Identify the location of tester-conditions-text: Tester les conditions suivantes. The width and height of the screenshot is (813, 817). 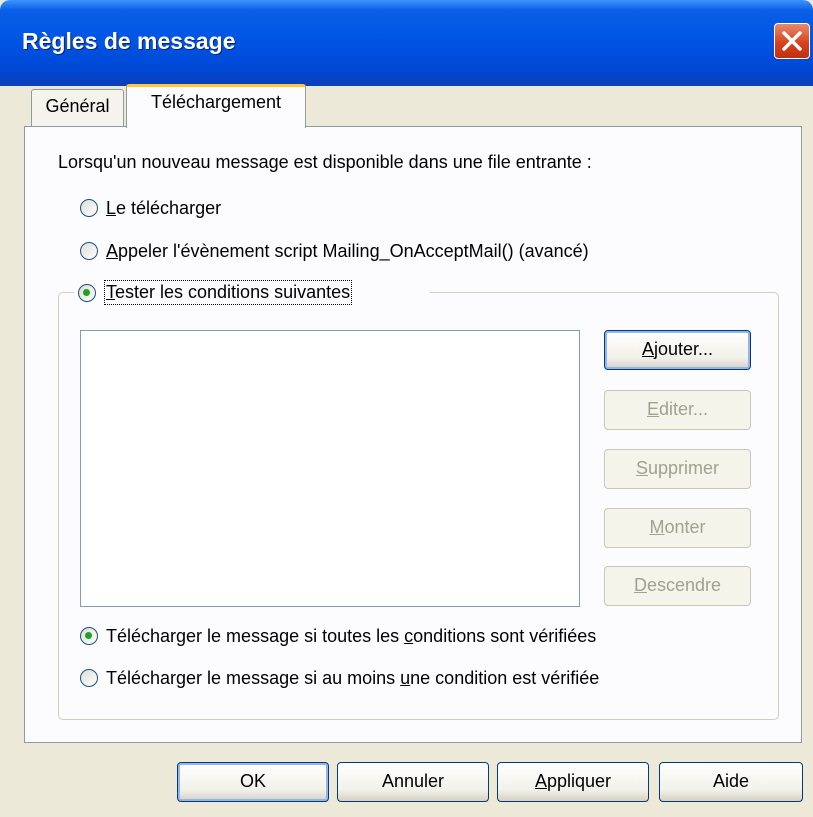
(228, 292).